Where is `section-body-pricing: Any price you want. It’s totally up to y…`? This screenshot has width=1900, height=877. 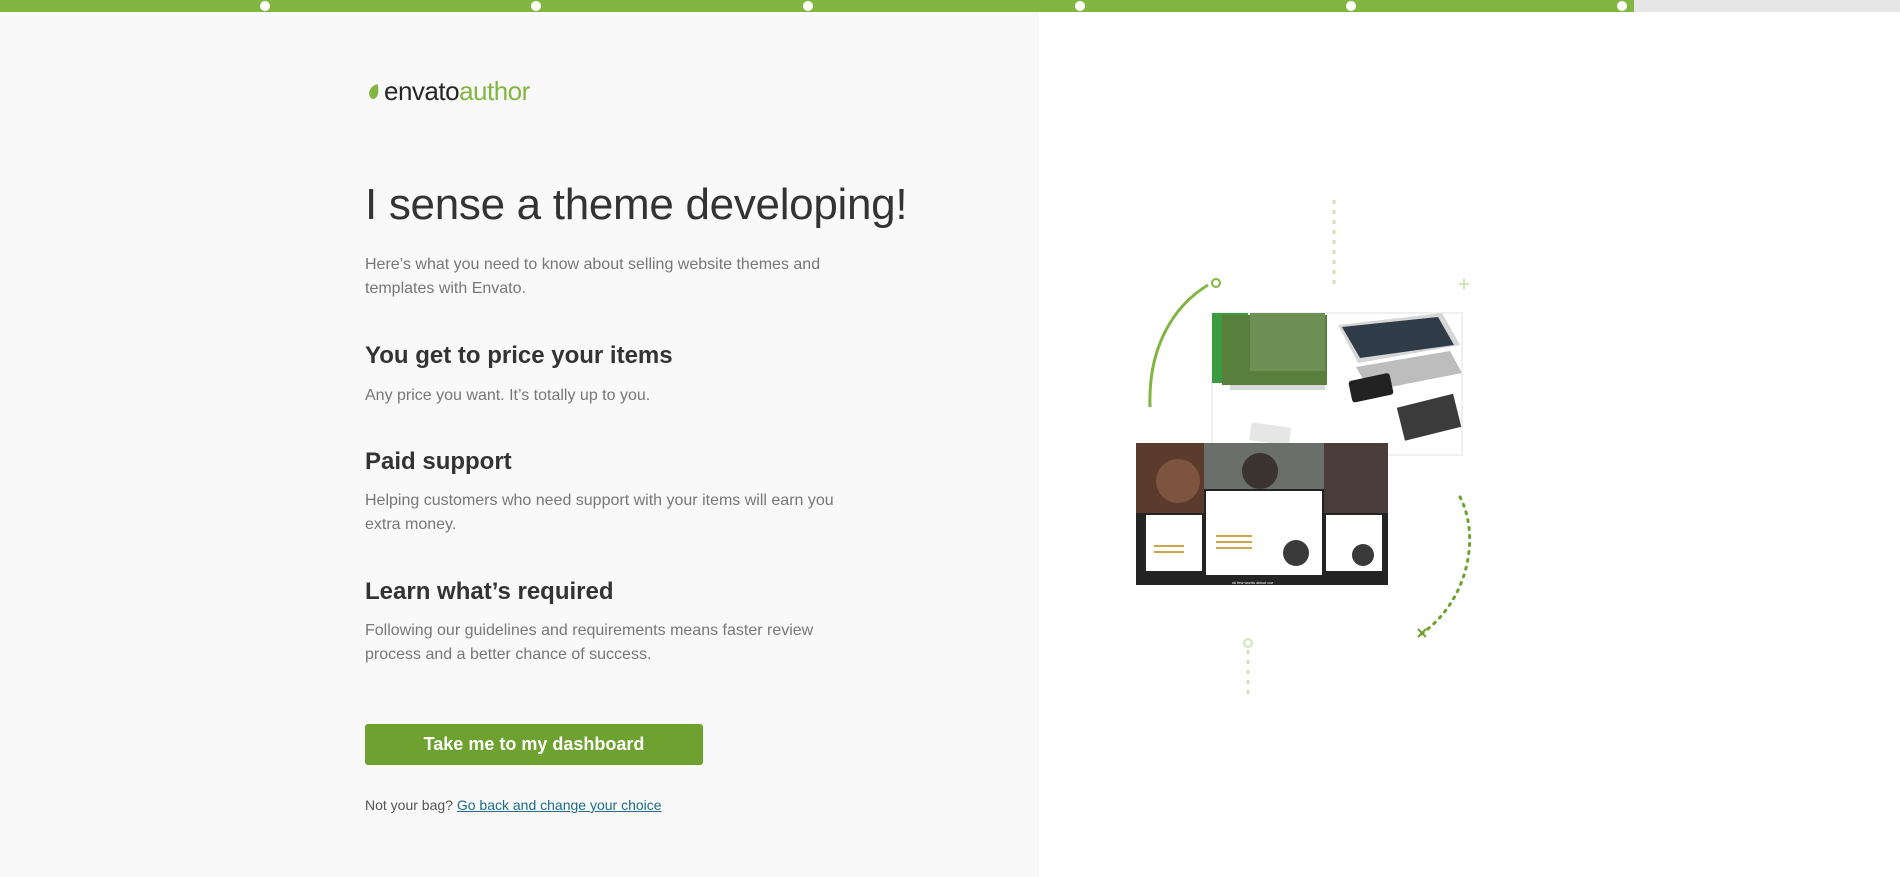
section-body-pricing: Any price you want. It’s totally up to y… is located at coordinates (508, 395).